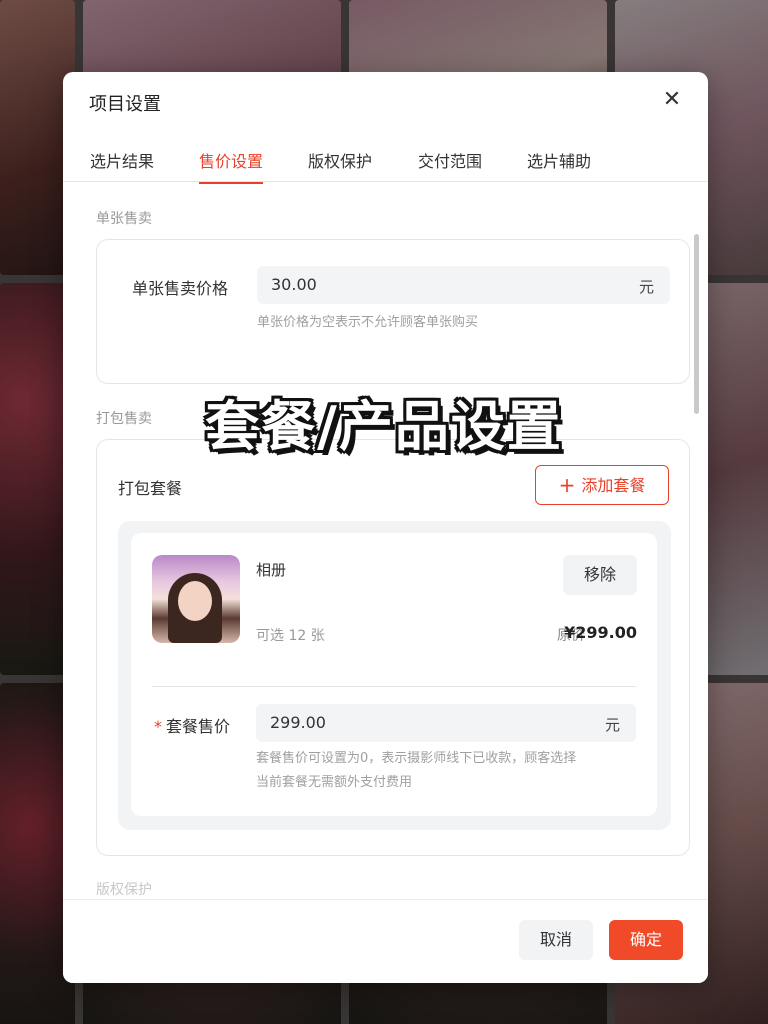 This screenshot has height=1024, width=768. Describe the element at coordinates (158, 726) in the screenshot. I see `required-star-icon: *` at that location.